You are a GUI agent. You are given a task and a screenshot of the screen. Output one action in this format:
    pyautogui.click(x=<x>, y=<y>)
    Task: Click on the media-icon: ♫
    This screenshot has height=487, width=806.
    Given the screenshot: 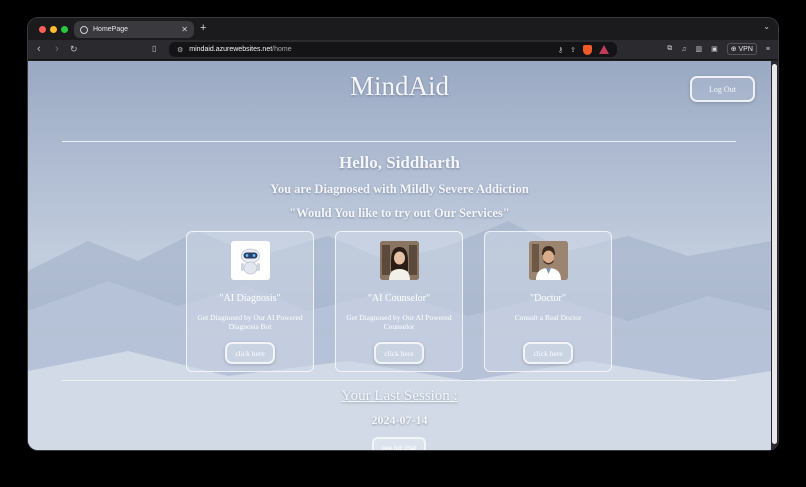 What is the action you would take?
    pyautogui.click(x=683, y=49)
    